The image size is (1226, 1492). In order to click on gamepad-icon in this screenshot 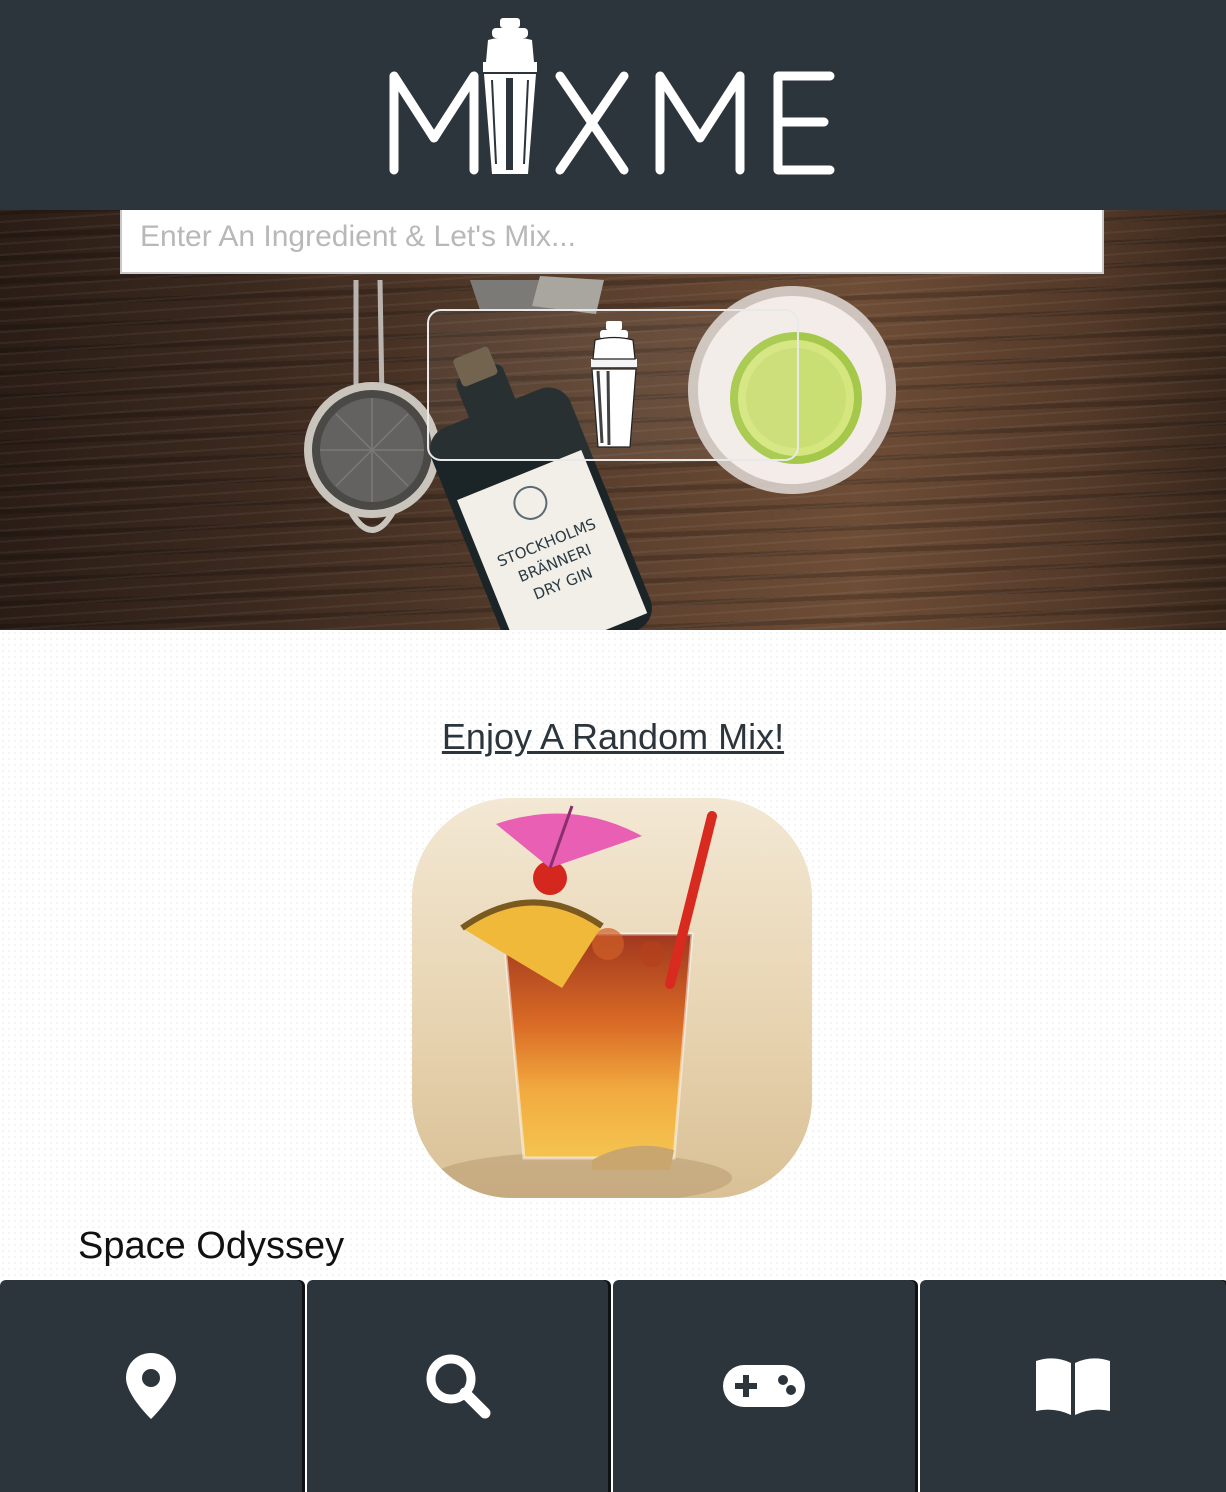, I will do `click(764, 1386)`.